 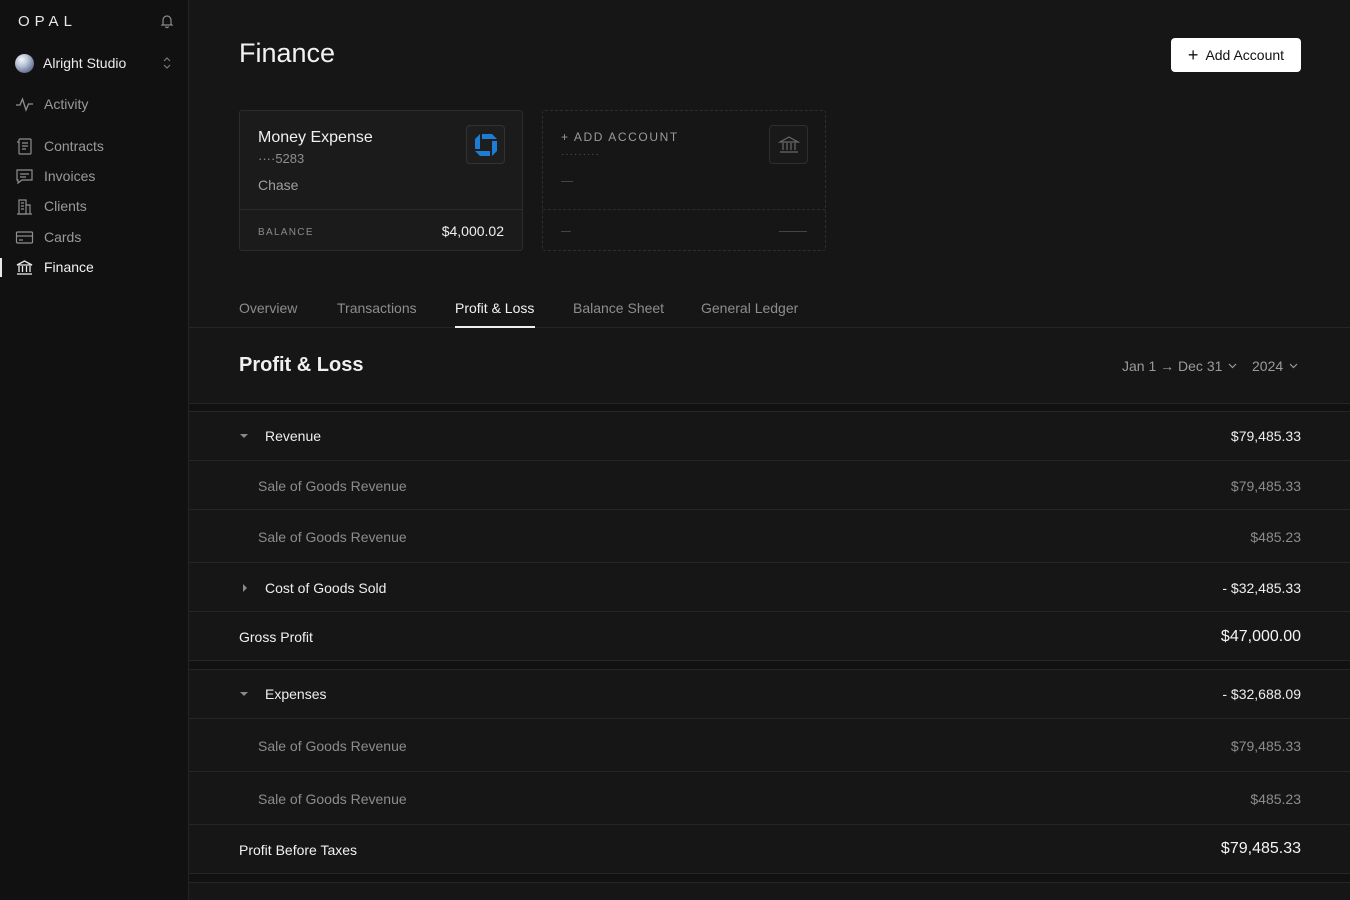 What do you see at coordinates (381, 230) in the screenshot?
I see `card-footer: BALANCE $4,000.02` at bounding box center [381, 230].